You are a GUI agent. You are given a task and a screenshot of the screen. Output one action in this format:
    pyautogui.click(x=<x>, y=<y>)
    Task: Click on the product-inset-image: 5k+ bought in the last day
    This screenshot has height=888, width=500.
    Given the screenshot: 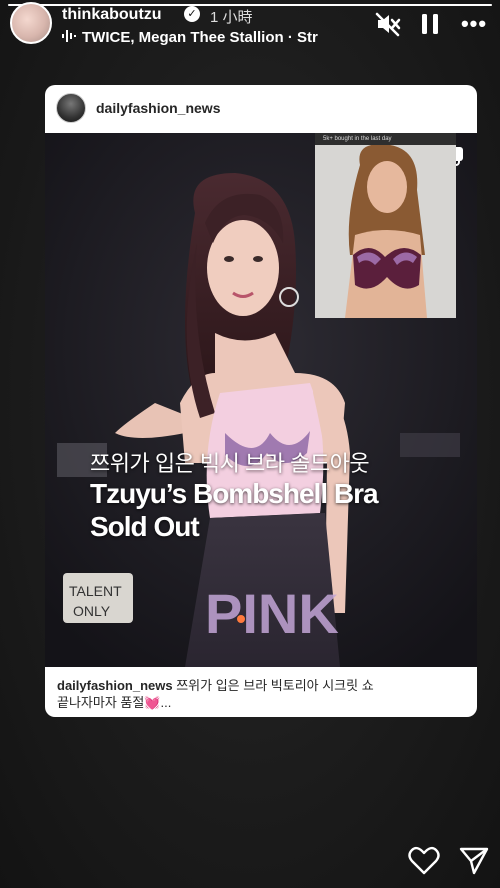 What is the action you would take?
    pyautogui.click(x=385, y=225)
    